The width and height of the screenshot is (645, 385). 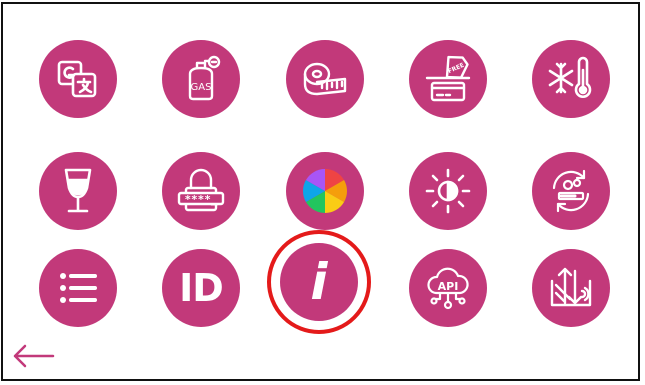 I want to click on color-tile, so click(x=325, y=191).